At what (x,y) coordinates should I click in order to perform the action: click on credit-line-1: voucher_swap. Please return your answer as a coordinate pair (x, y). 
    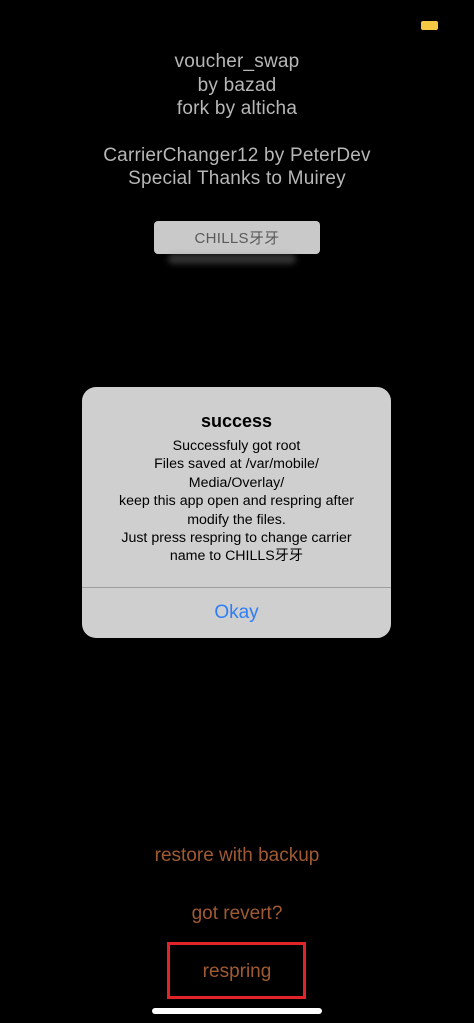
    Looking at the image, I should click on (237, 61).